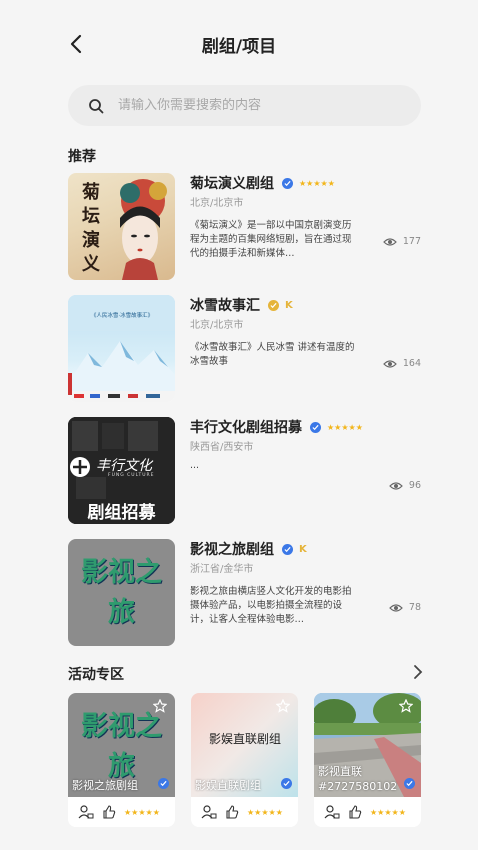  I want to click on view-count: 177, so click(402, 241).